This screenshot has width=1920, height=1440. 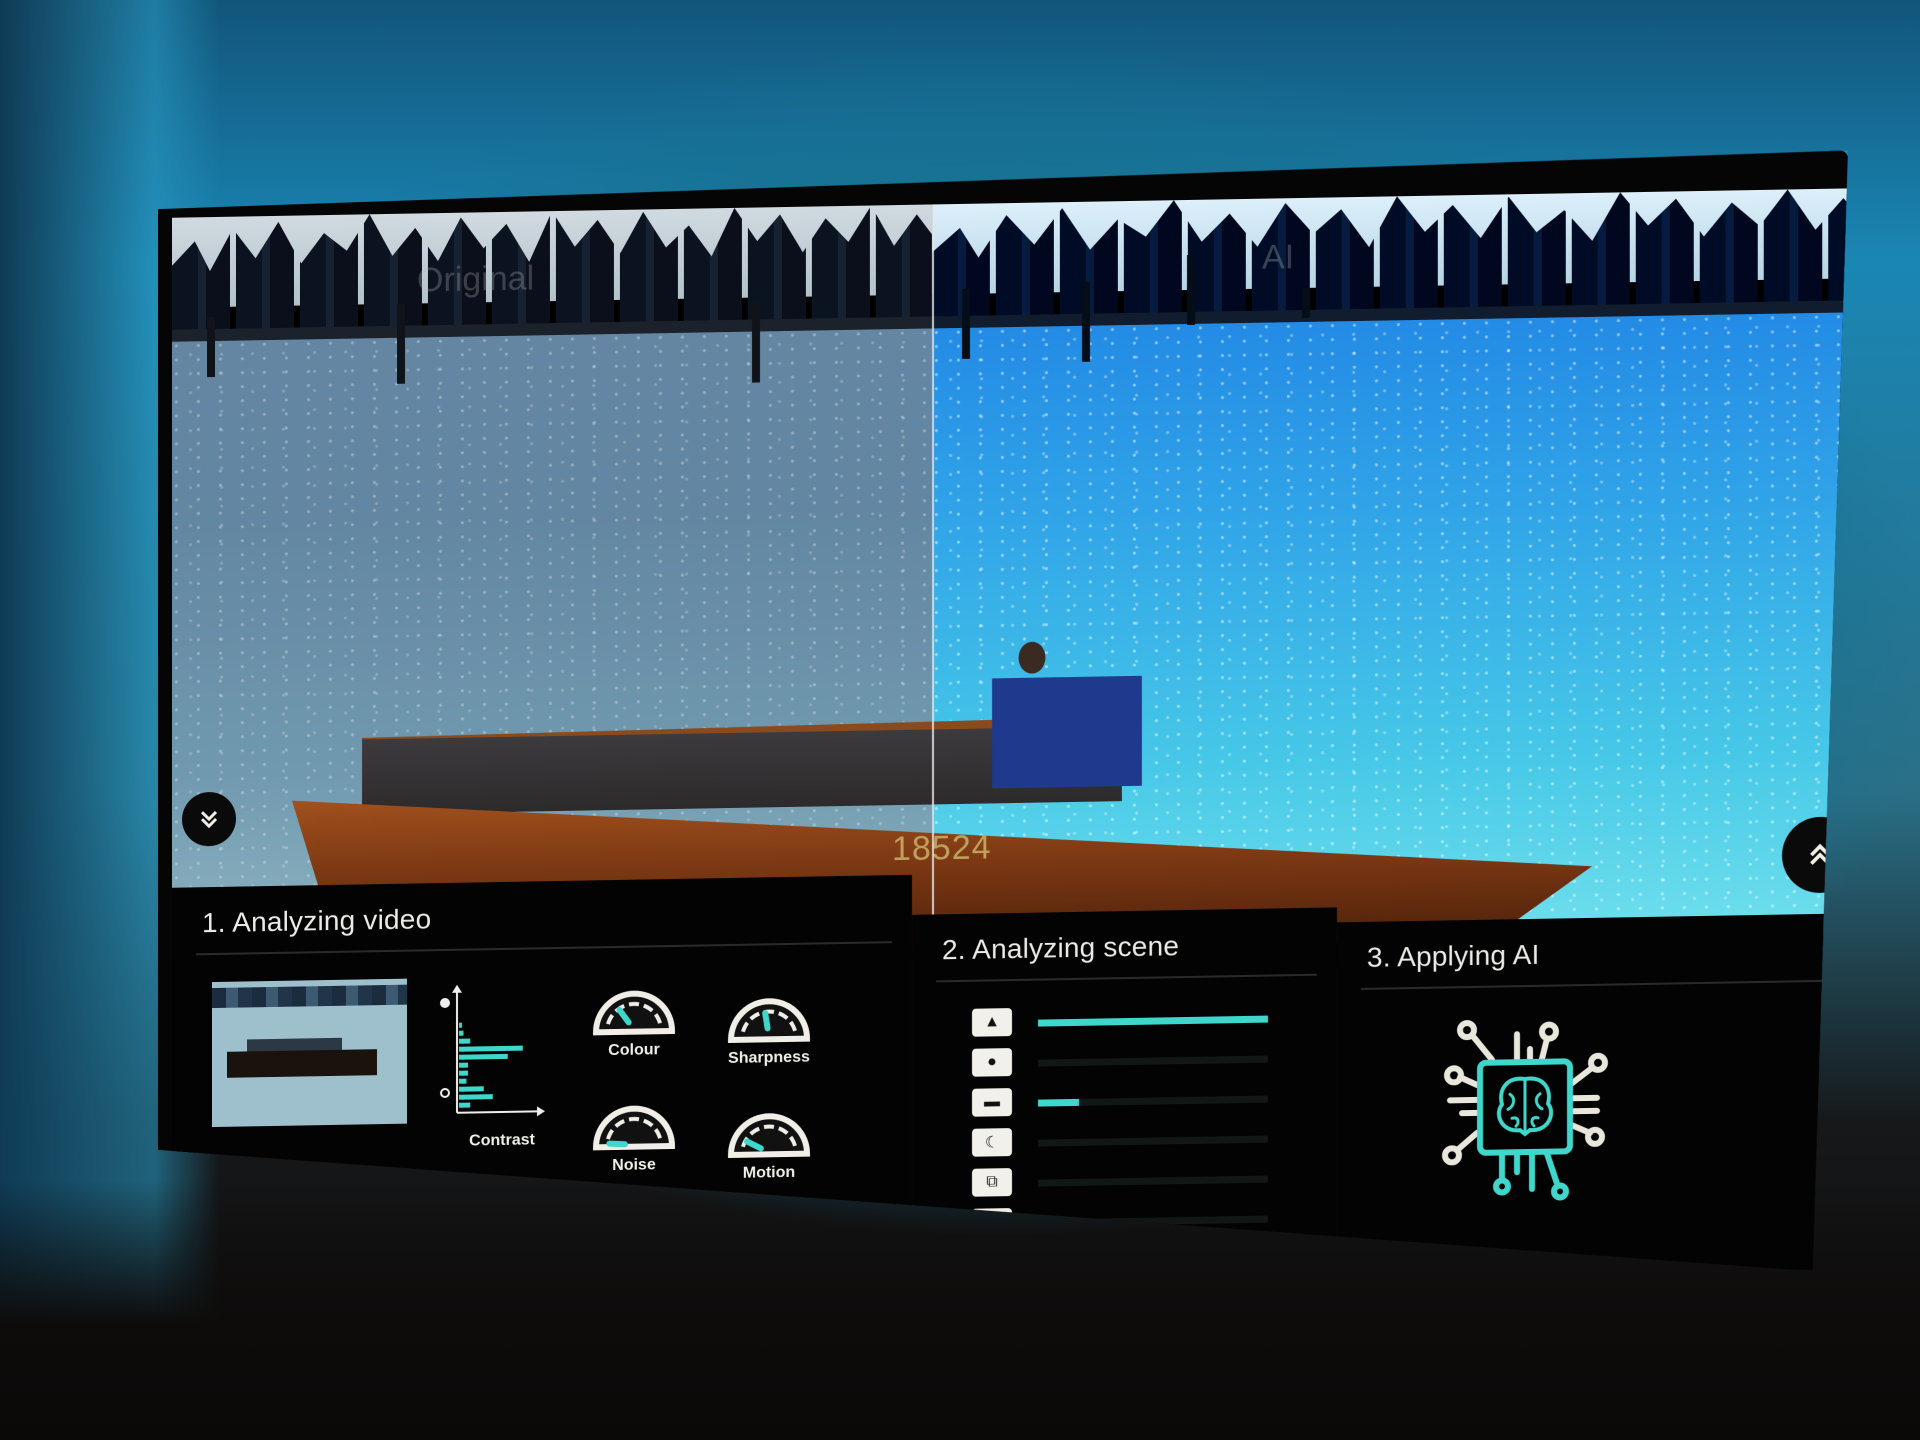 What do you see at coordinates (769, 1058) in the screenshot?
I see `gauge-label: Sharpness` at bounding box center [769, 1058].